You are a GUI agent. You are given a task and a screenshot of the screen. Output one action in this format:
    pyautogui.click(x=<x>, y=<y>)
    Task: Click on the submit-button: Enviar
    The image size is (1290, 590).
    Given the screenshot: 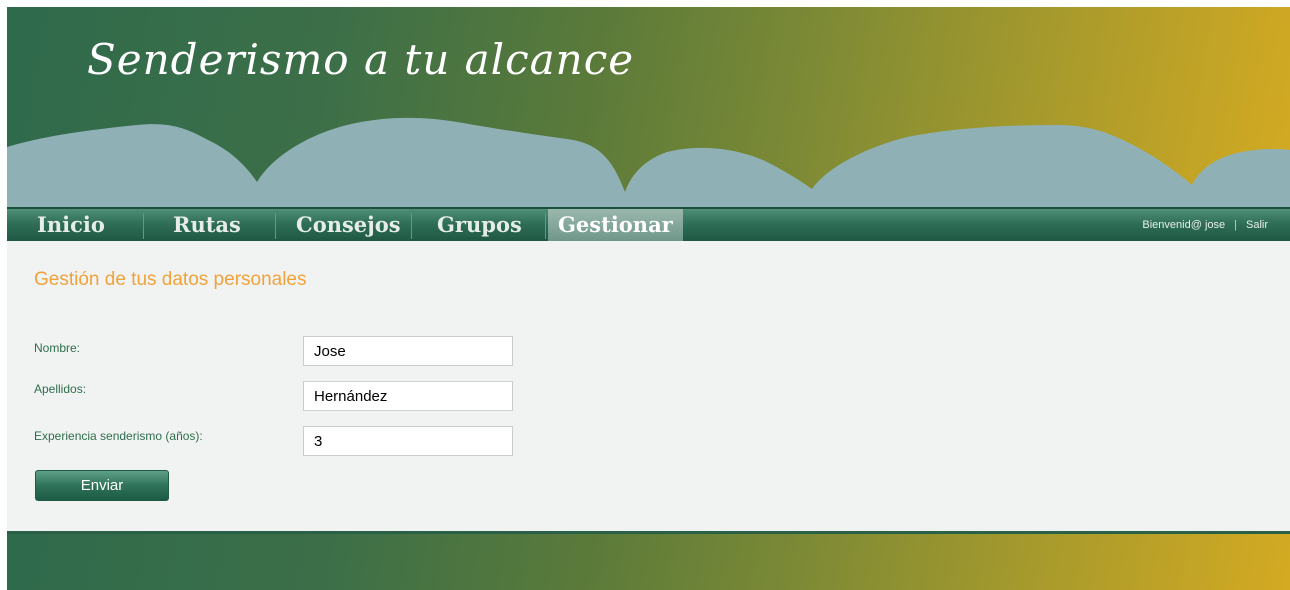 What is the action you would take?
    pyautogui.click(x=102, y=485)
    